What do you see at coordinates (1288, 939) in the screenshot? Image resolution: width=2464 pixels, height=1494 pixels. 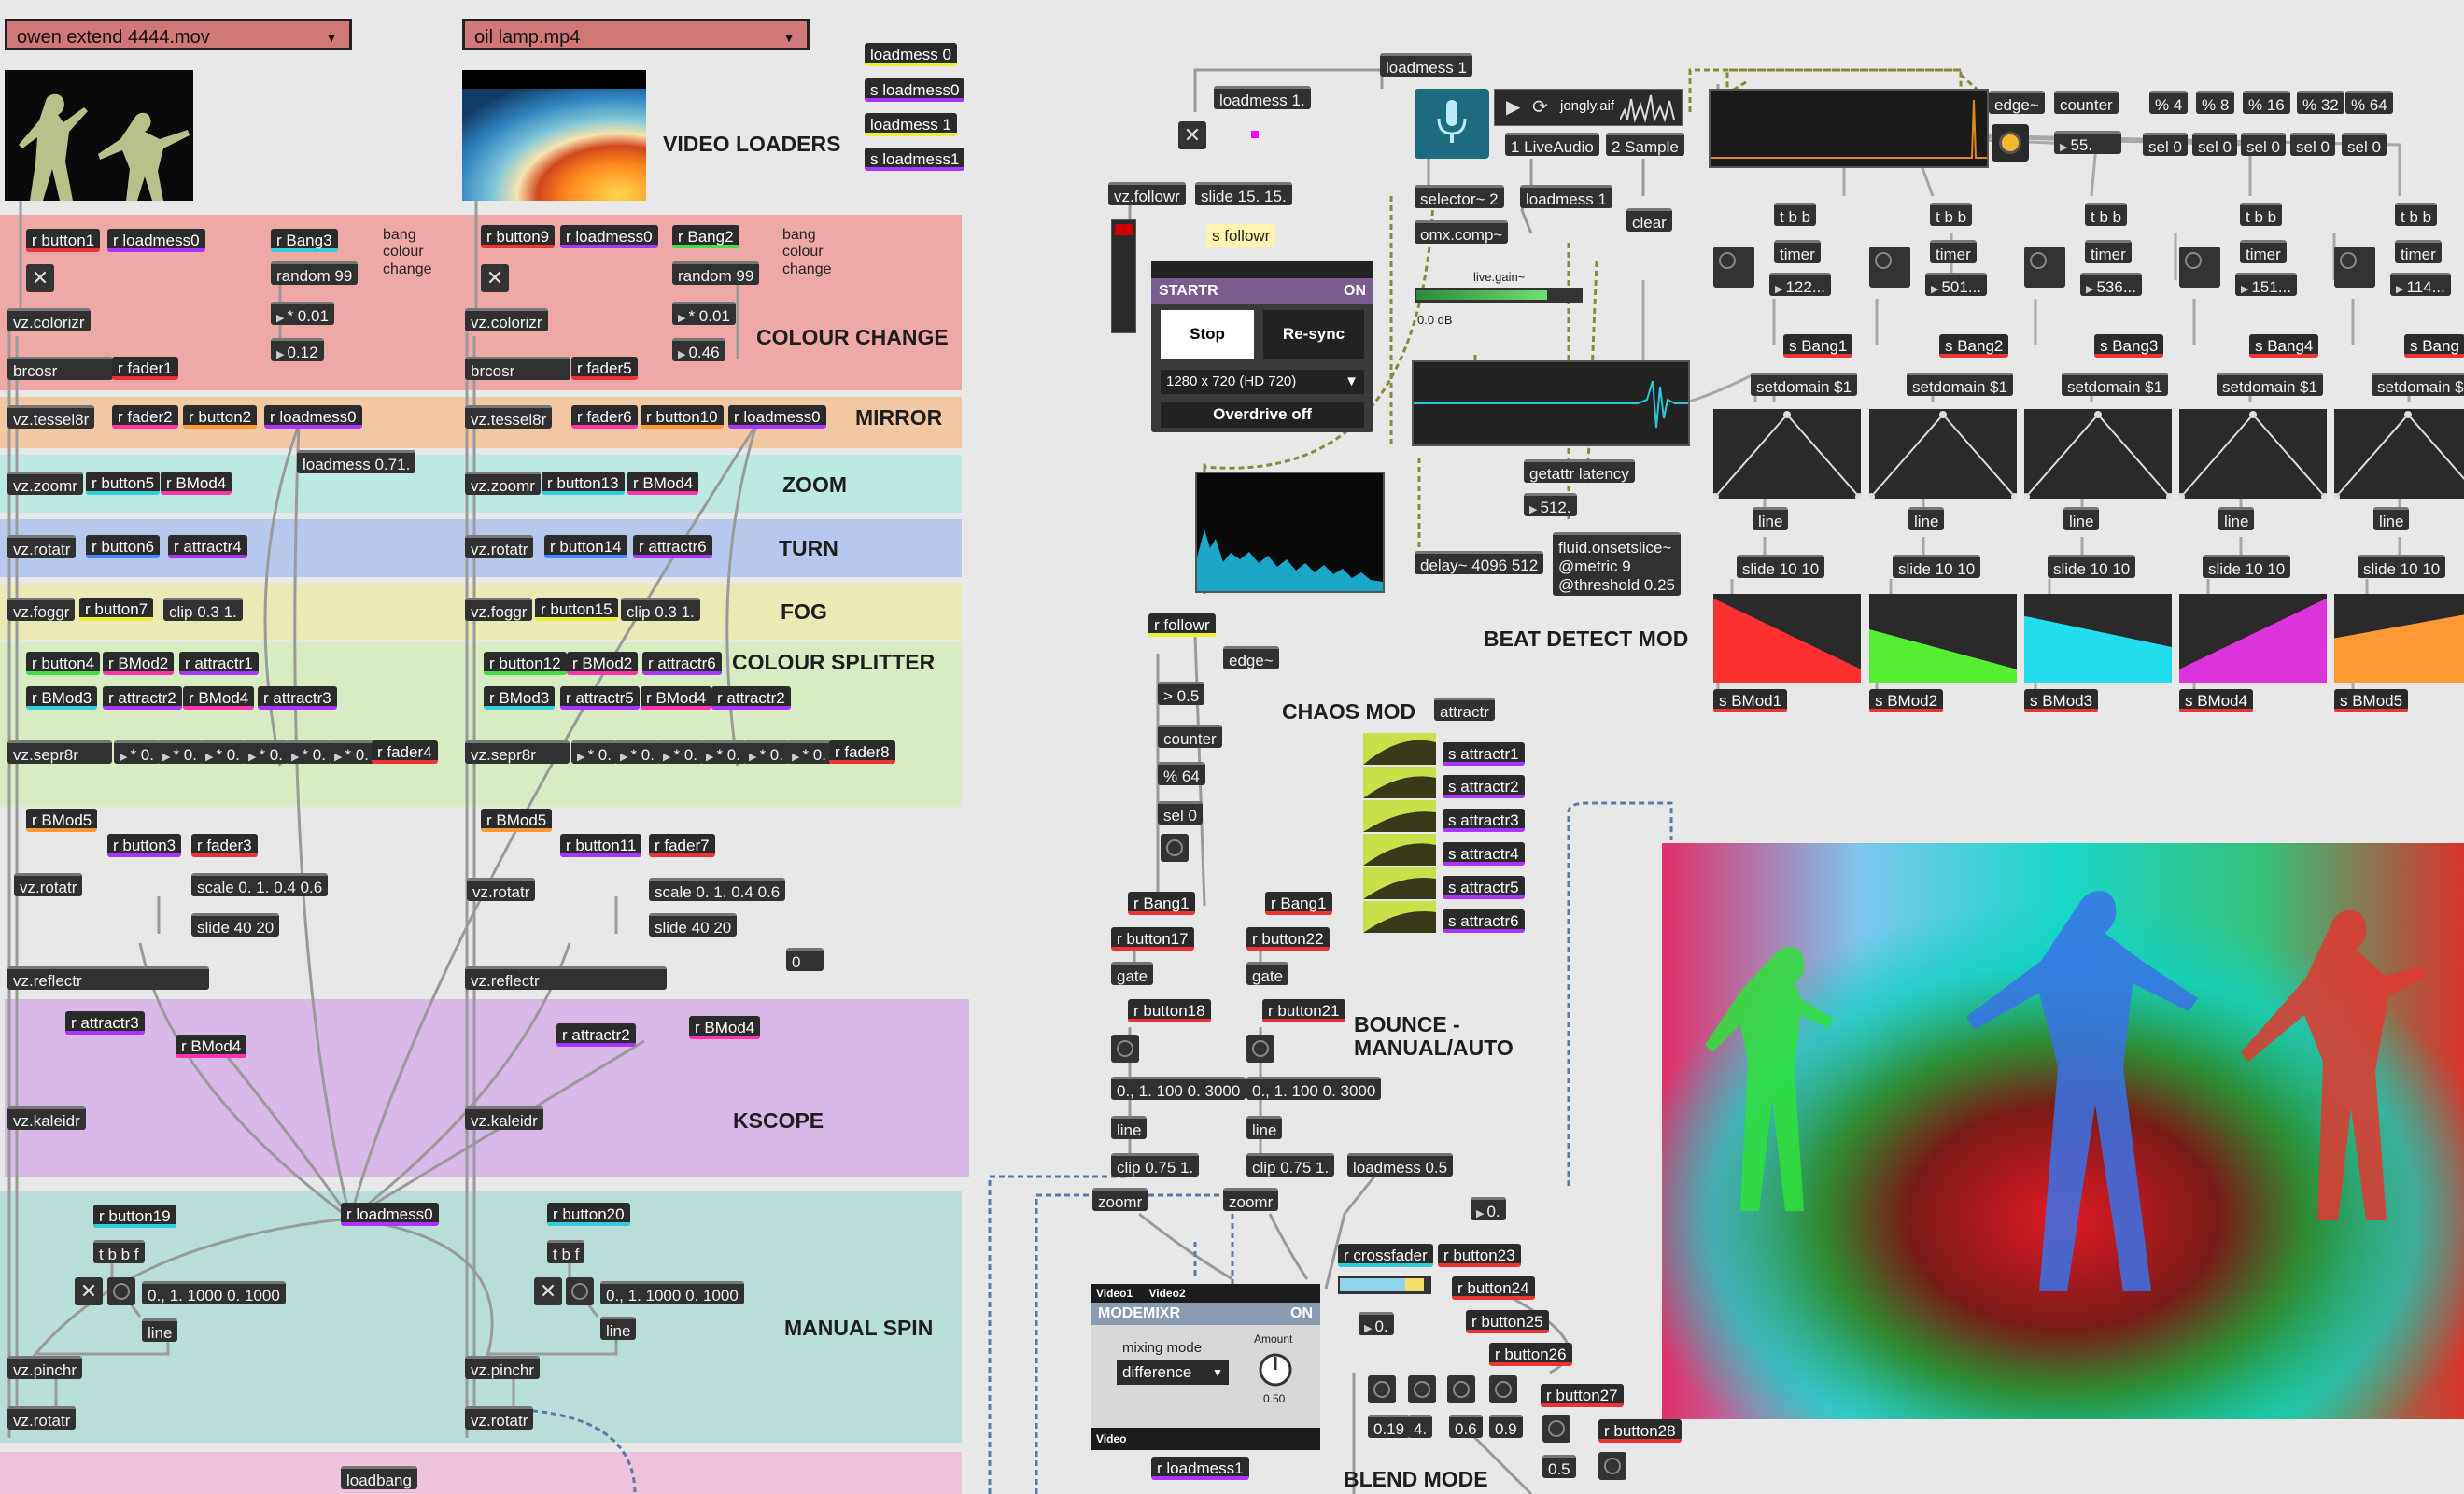 I see `r-button22: r button22` at bounding box center [1288, 939].